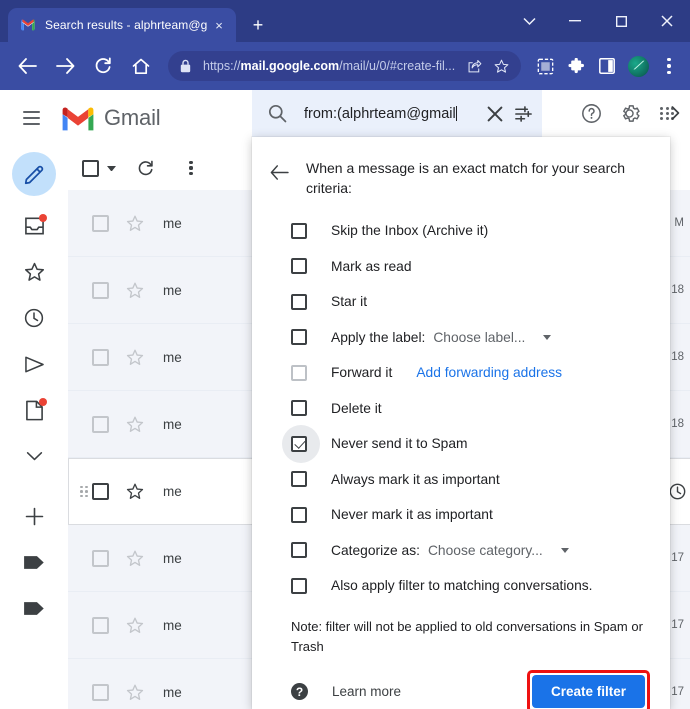 This screenshot has width=690, height=709. Describe the element at coordinates (669, 66) in the screenshot. I see `chrome-menu-icon` at that location.